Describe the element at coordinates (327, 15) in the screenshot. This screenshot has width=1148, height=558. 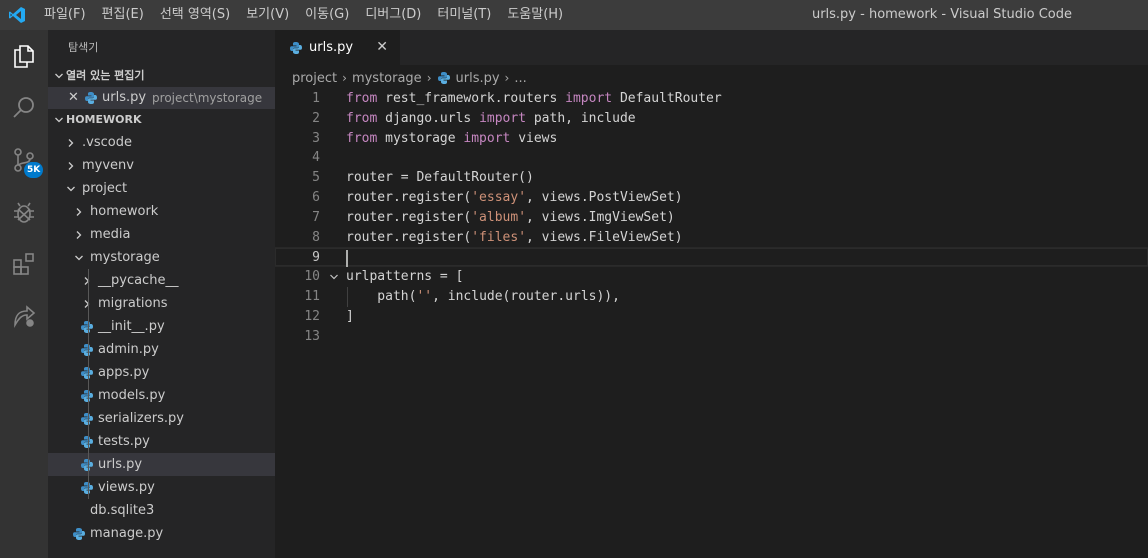
I see `menu-item: 이동(G)` at that location.